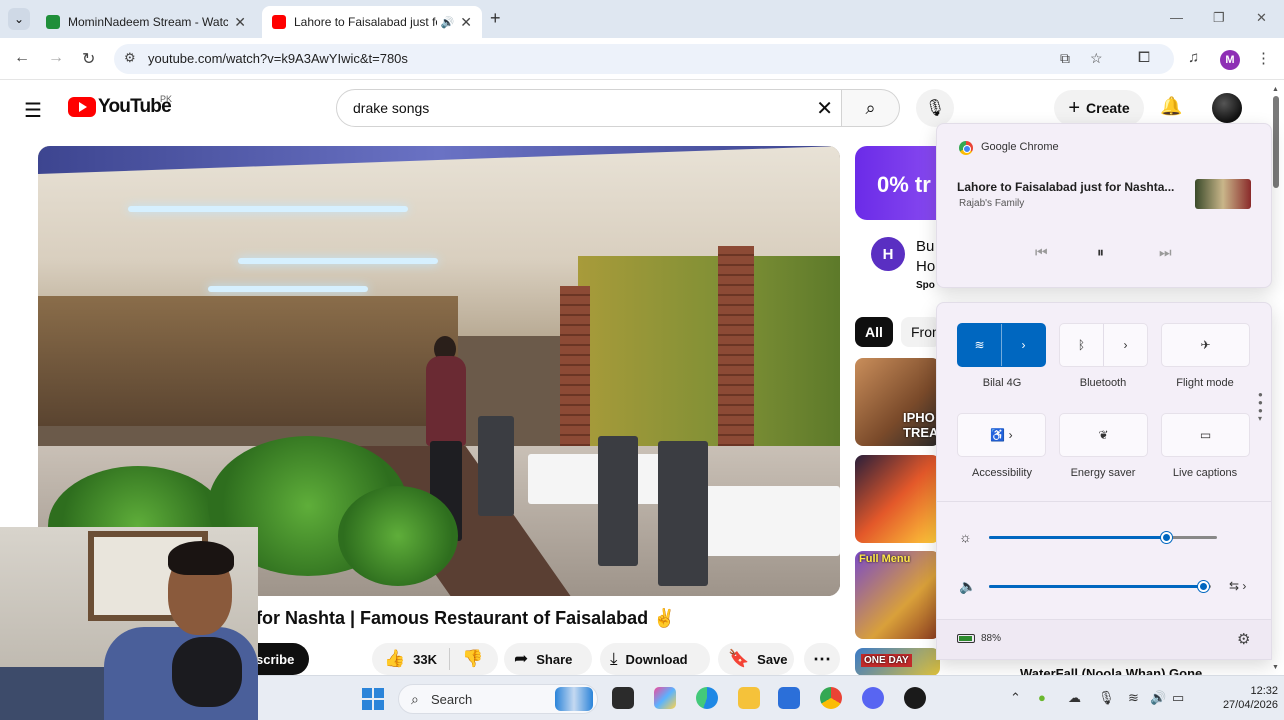  Describe the element at coordinates (548, 659) in the screenshot. I see `share-button: ➦ Share` at that location.